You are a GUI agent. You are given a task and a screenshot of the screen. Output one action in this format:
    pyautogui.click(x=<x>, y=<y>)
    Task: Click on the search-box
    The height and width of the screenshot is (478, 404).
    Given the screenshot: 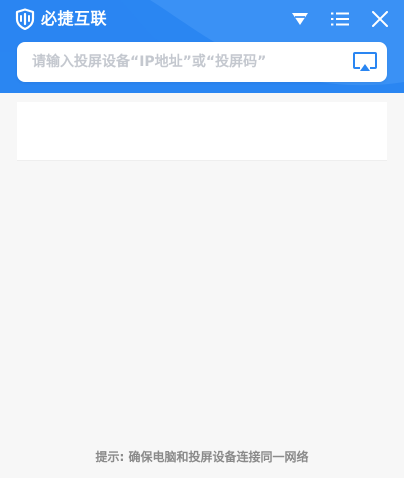 What is the action you would take?
    pyautogui.click(x=202, y=62)
    